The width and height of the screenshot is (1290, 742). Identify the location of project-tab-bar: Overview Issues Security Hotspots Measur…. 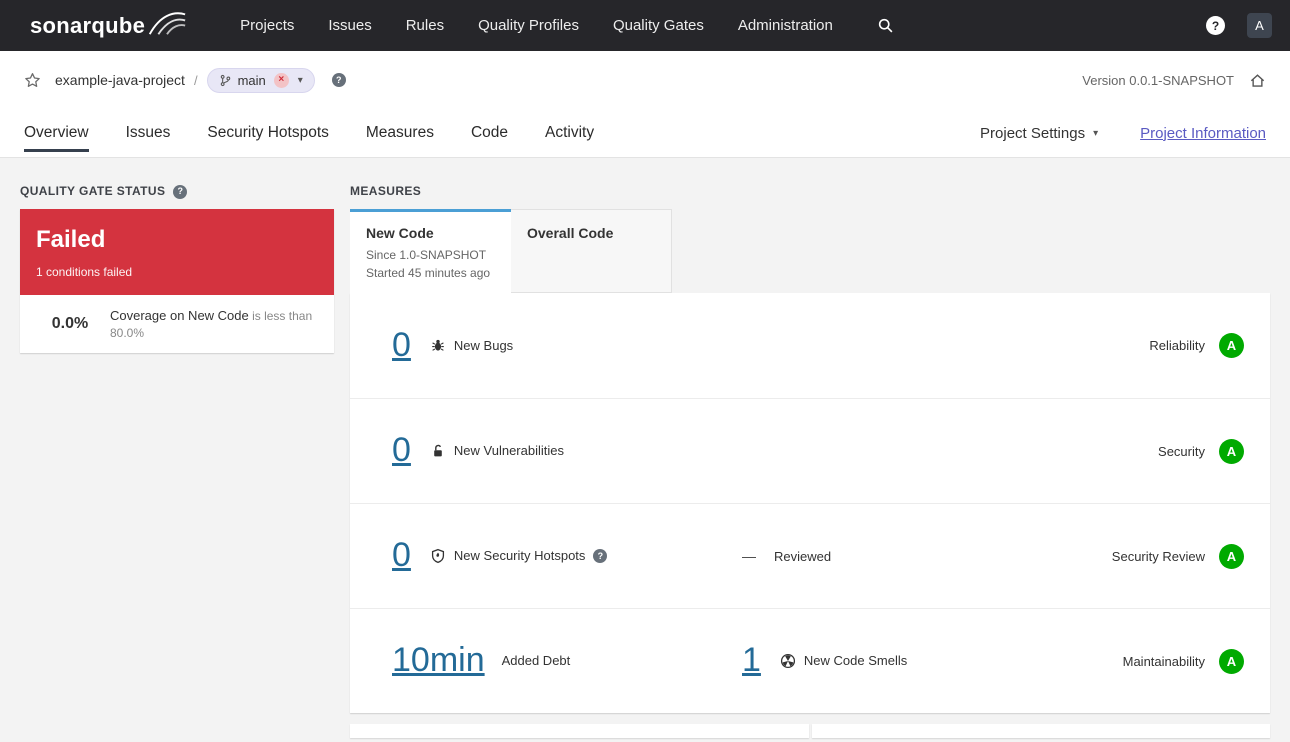
(645, 133).